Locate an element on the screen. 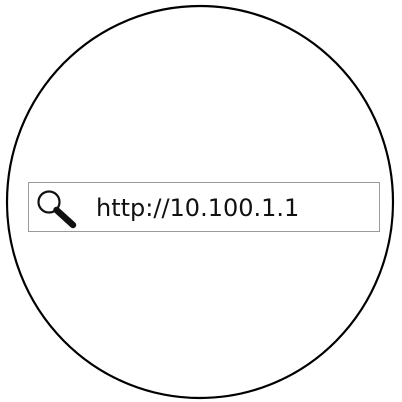  address-bar: http://10.100.1.1 is located at coordinates (204, 207).